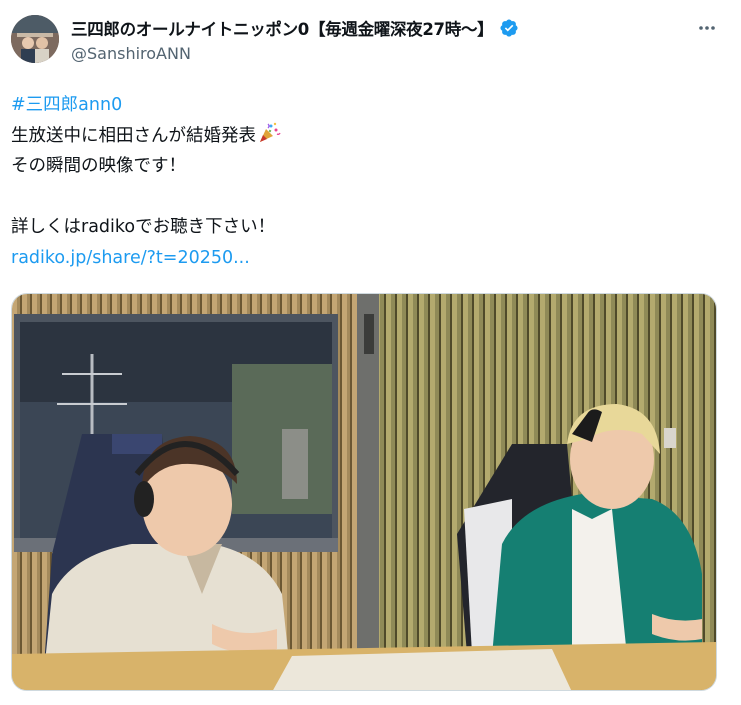 This screenshot has width=741, height=705. What do you see at coordinates (98, 166) in the screenshot?
I see `tweet-line-2: その瞬間の映像です！` at bounding box center [98, 166].